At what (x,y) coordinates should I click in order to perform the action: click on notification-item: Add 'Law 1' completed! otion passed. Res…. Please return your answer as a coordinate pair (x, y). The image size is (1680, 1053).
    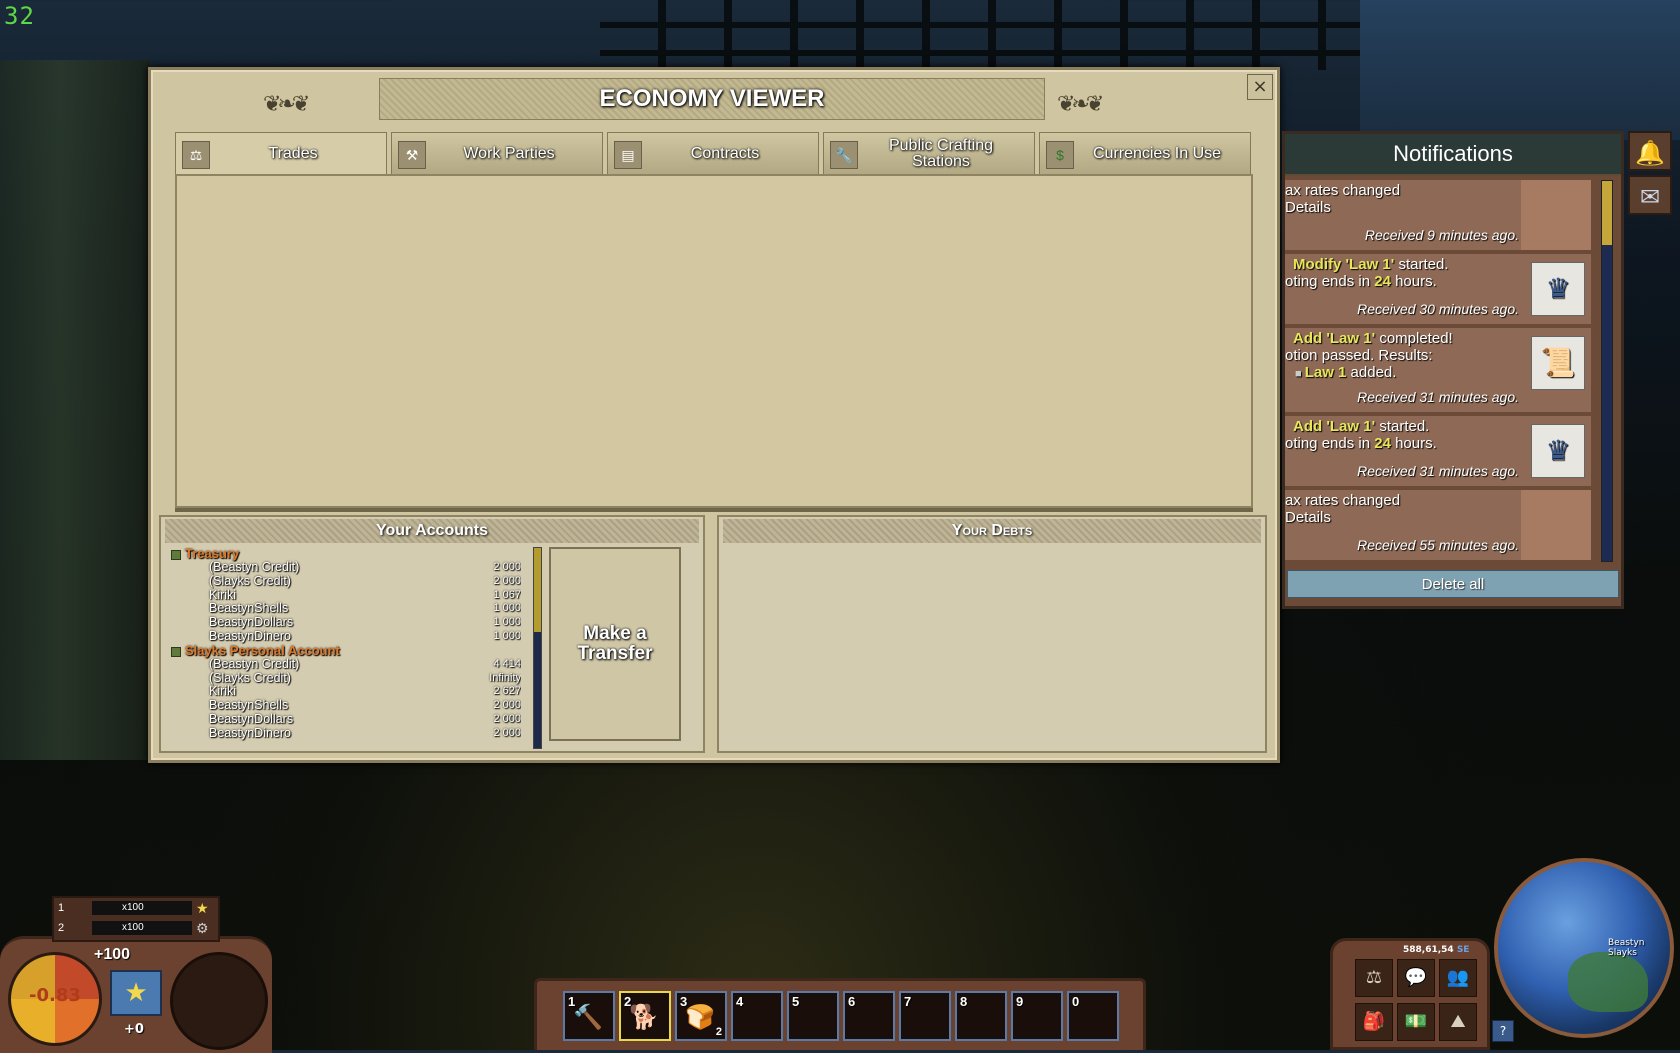
    Looking at the image, I should click on (1438, 370).